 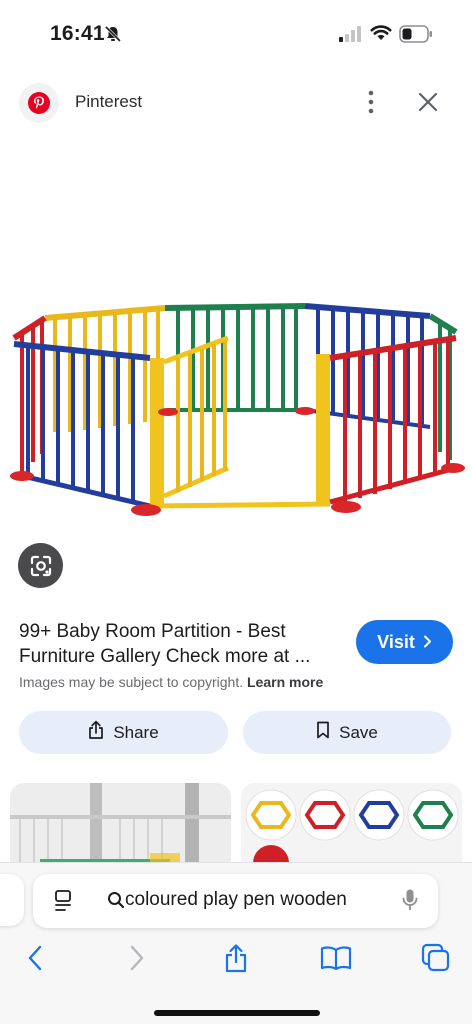 I want to click on share-button: Share, so click(x=123, y=732).